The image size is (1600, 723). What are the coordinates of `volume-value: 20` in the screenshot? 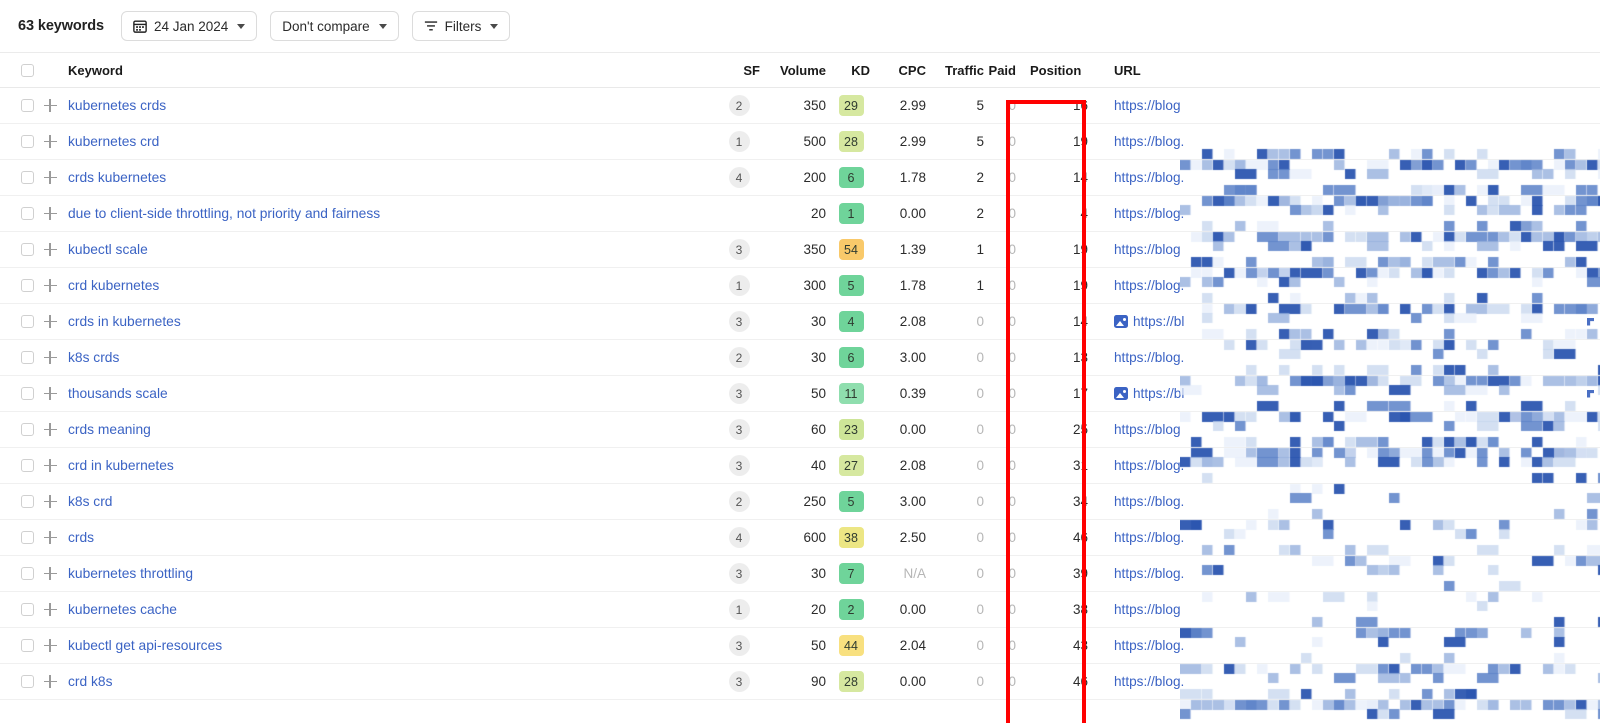 It's located at (818, 213).